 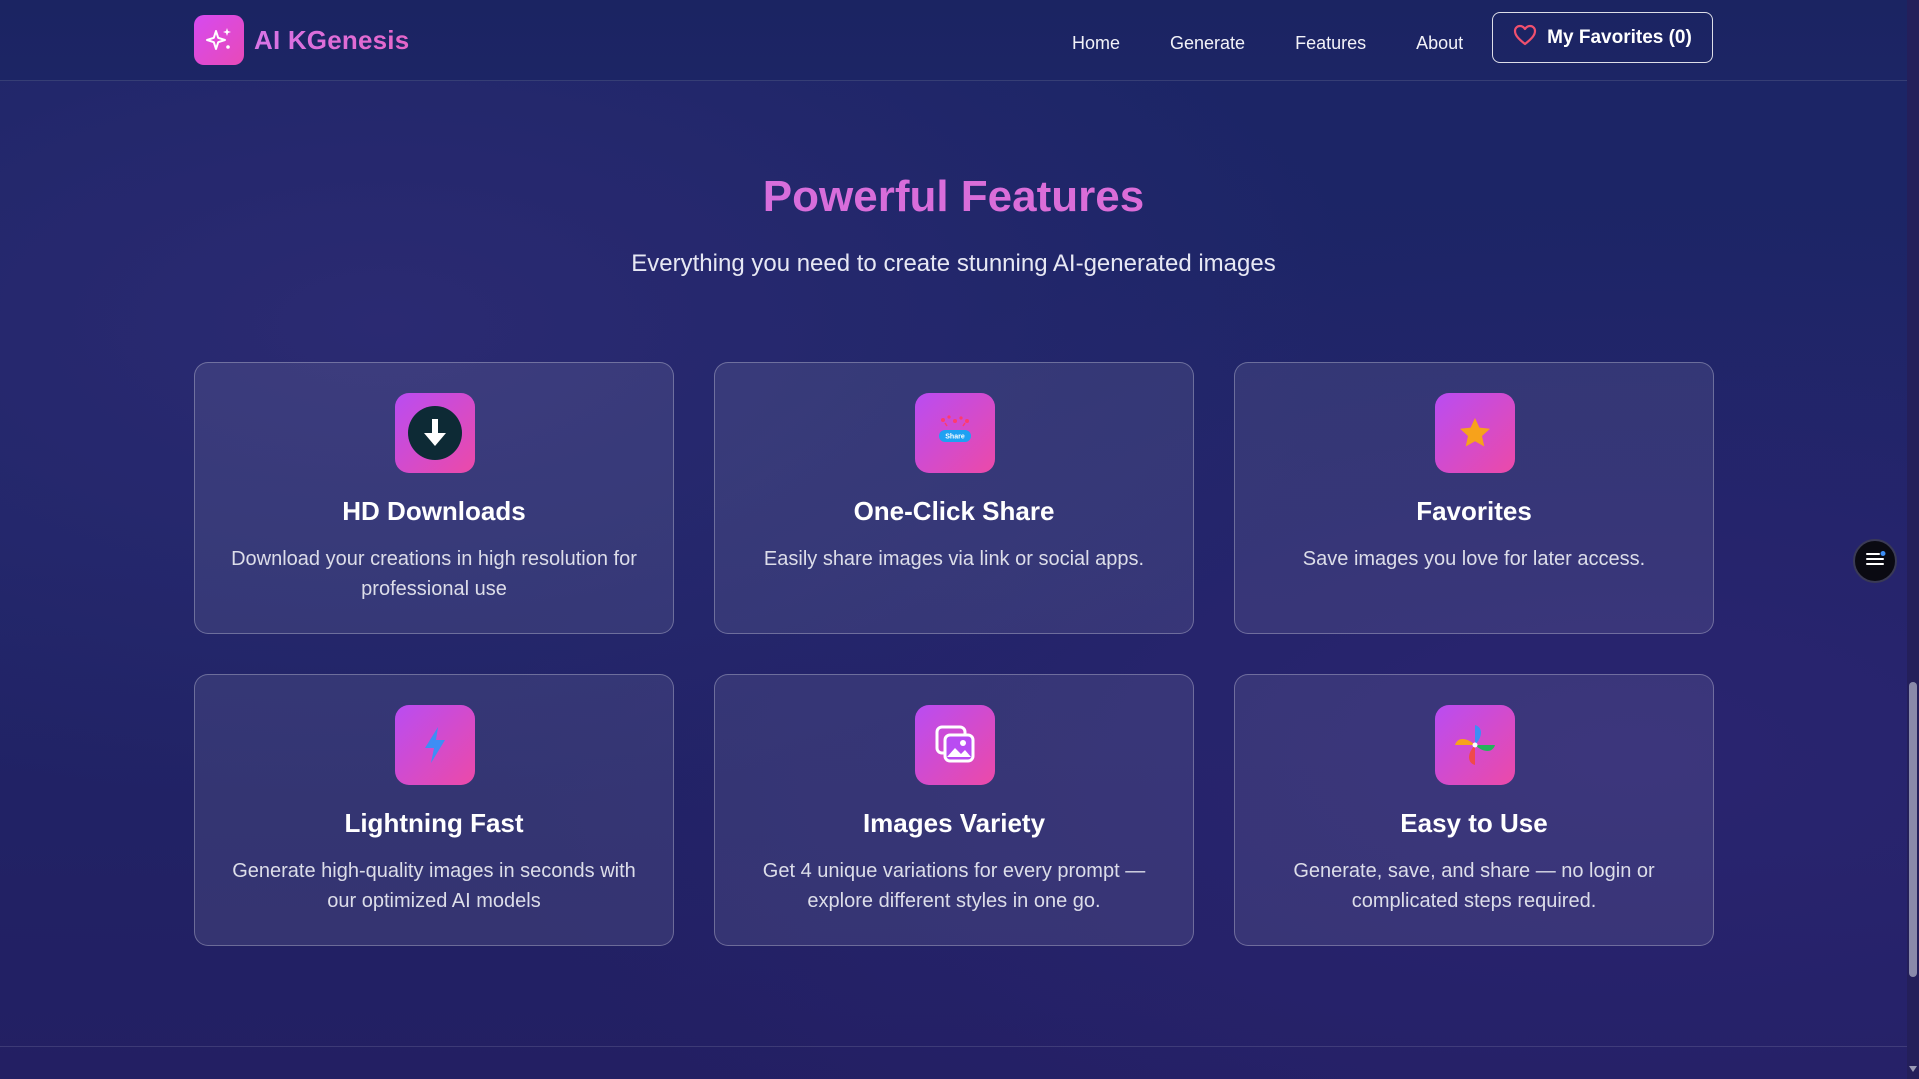 What do you see at coordinates (953, 1046) in the screenshot?
I see `footer-divider` at bounding box center [953, 1046].